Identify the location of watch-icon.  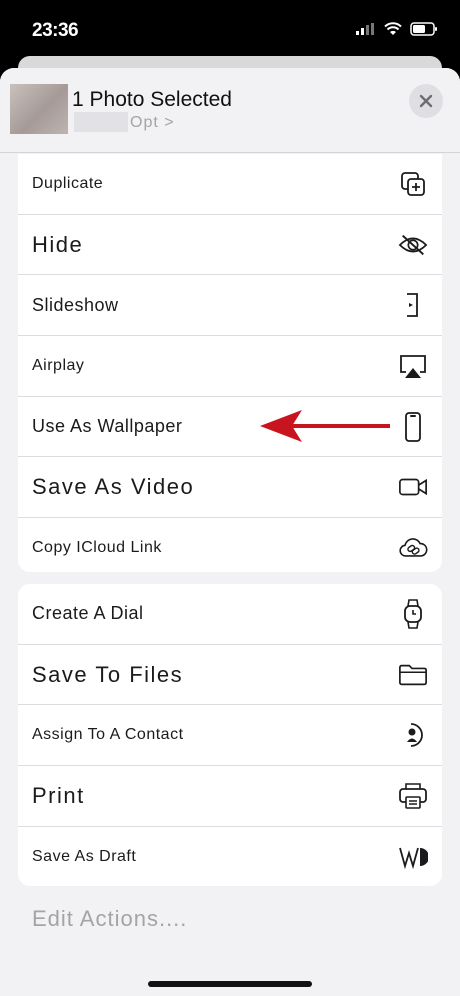
(413, 614).